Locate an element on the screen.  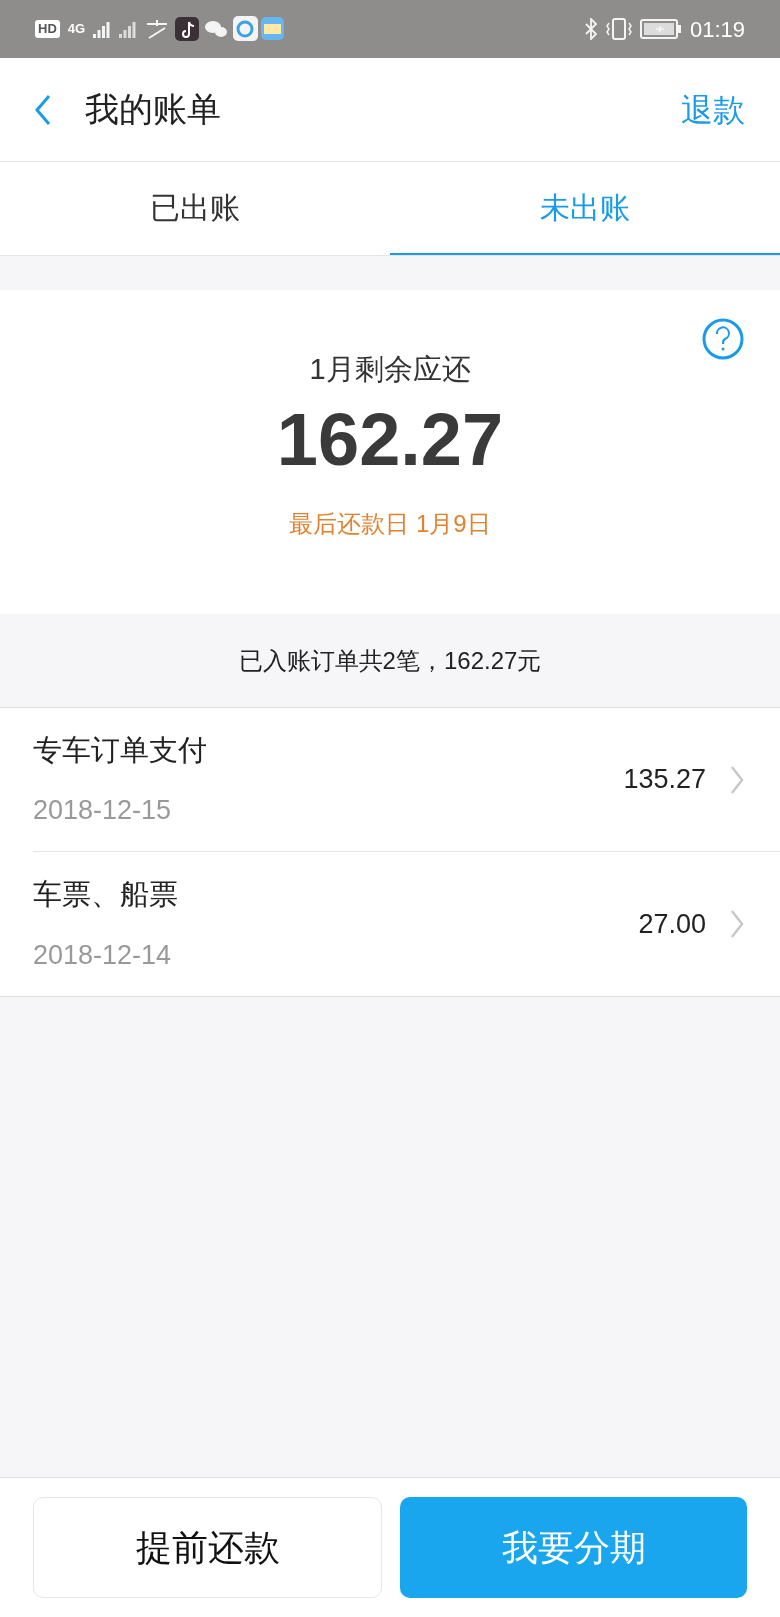
back-button is located at coordinates (43, 109).